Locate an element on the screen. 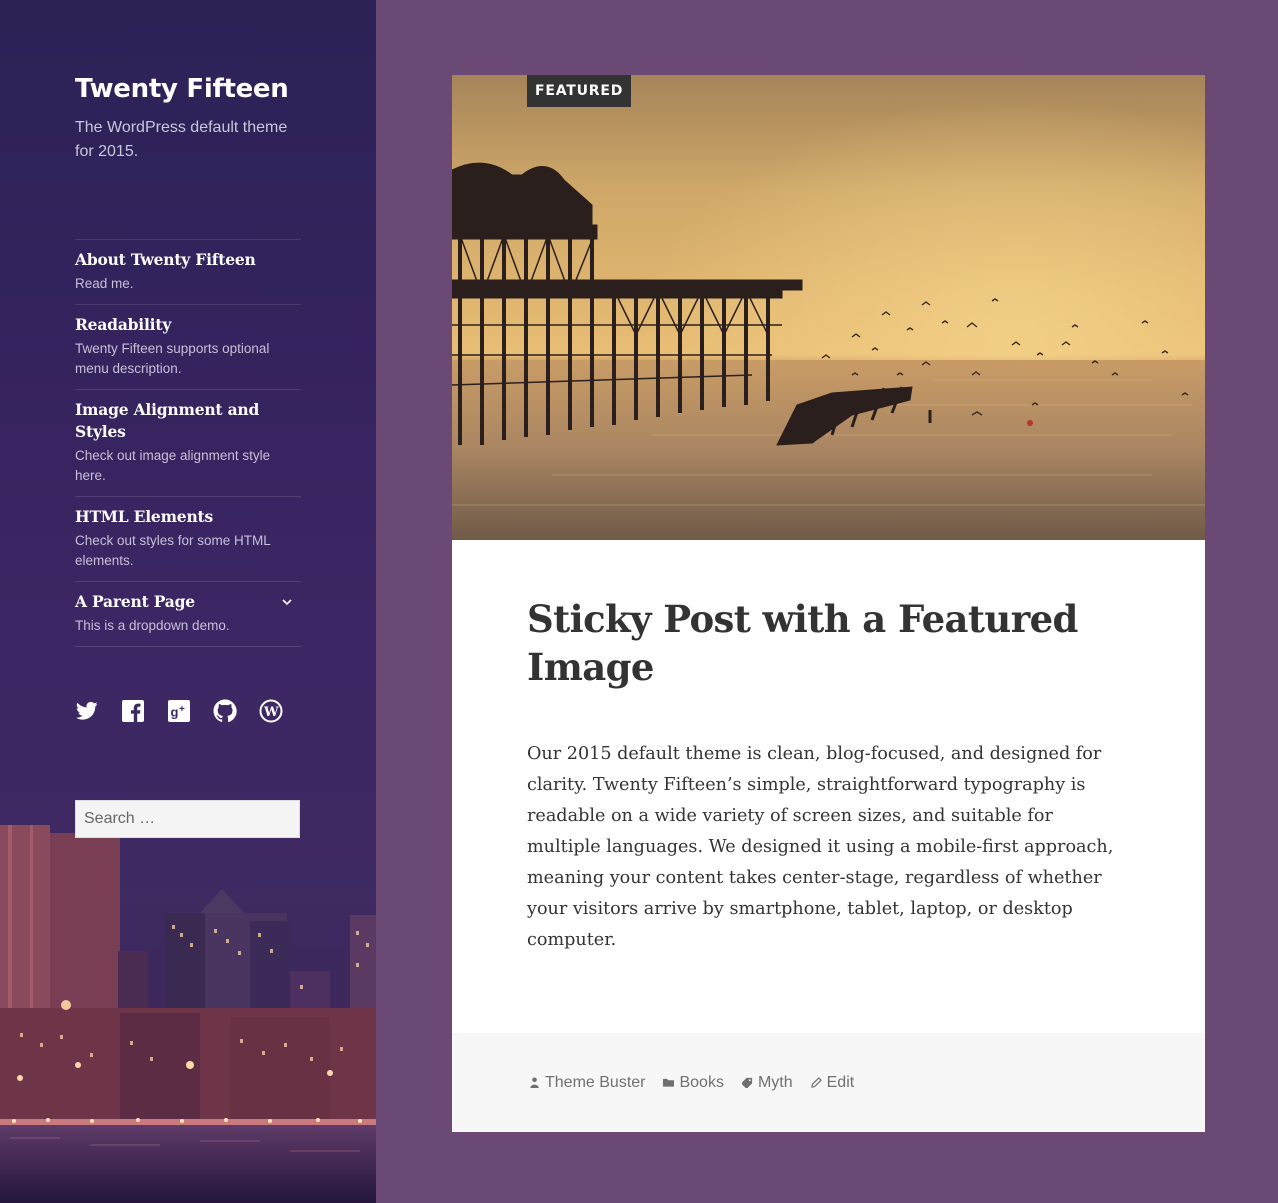 The width and height of the screenshot is (1278, 1203). menu-item-title: HTML Elements is located at coordinates (188, 517).